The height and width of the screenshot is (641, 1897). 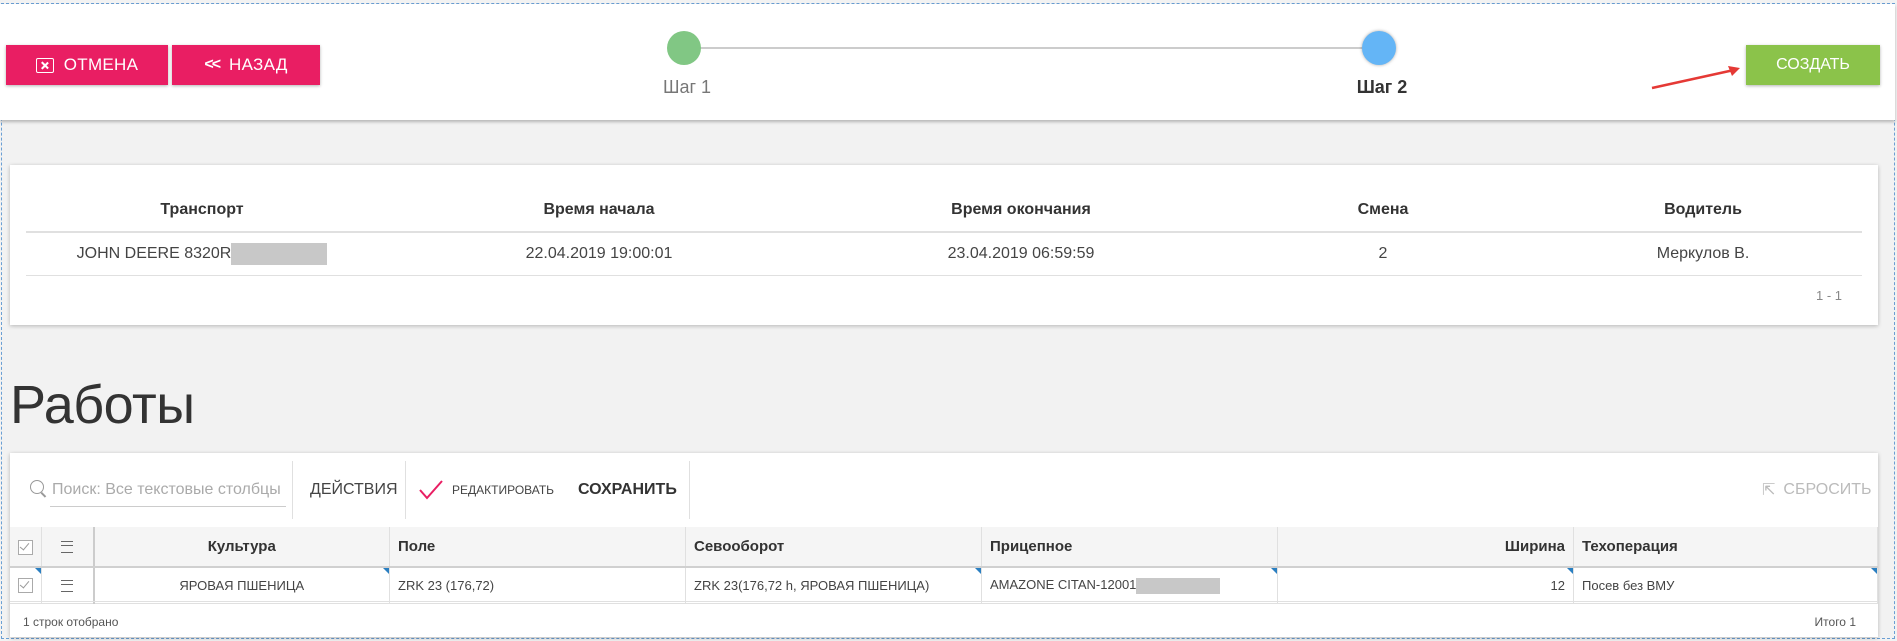 I want to click on col-field: Поле, so click(x=537, y=547).